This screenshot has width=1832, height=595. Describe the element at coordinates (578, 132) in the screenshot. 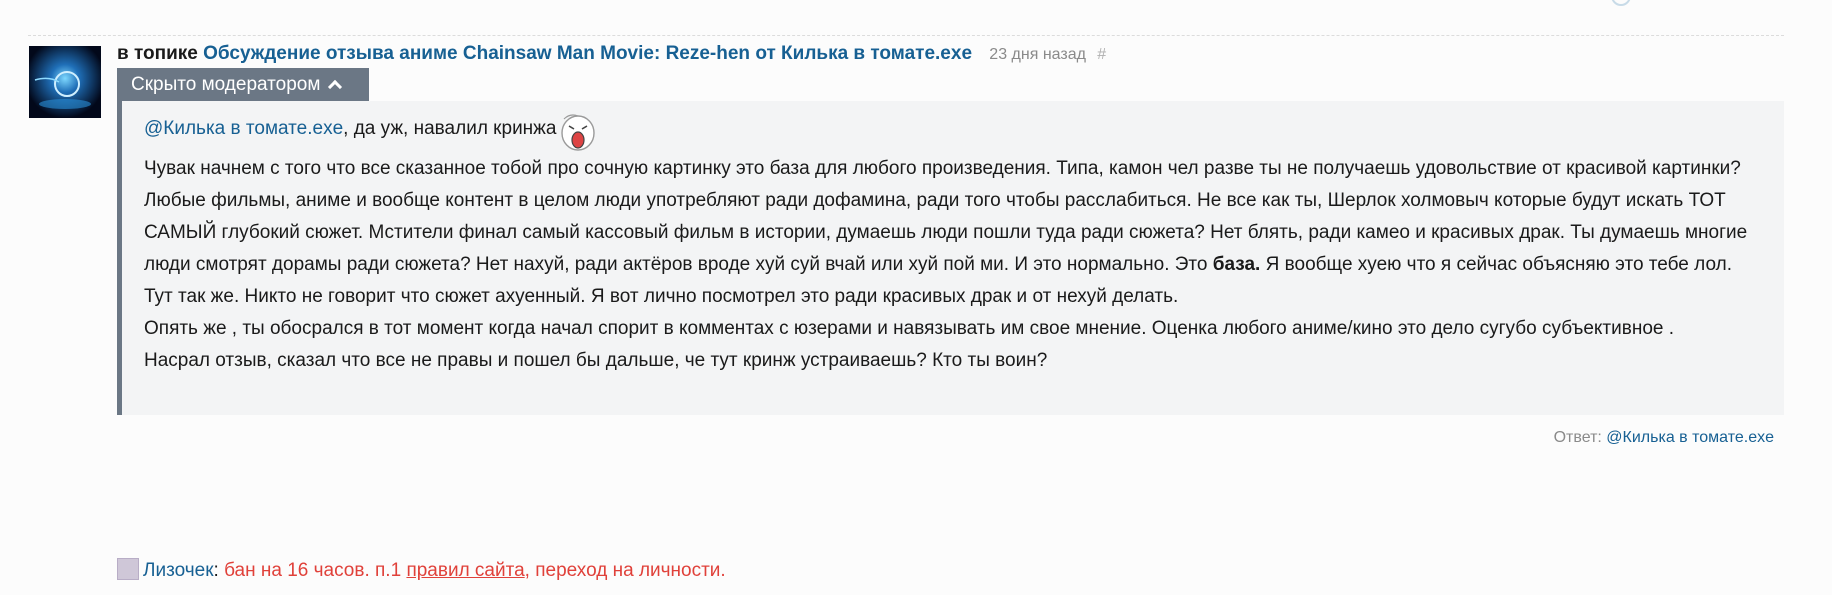

I see `smiley-emoji-icon` at that location.